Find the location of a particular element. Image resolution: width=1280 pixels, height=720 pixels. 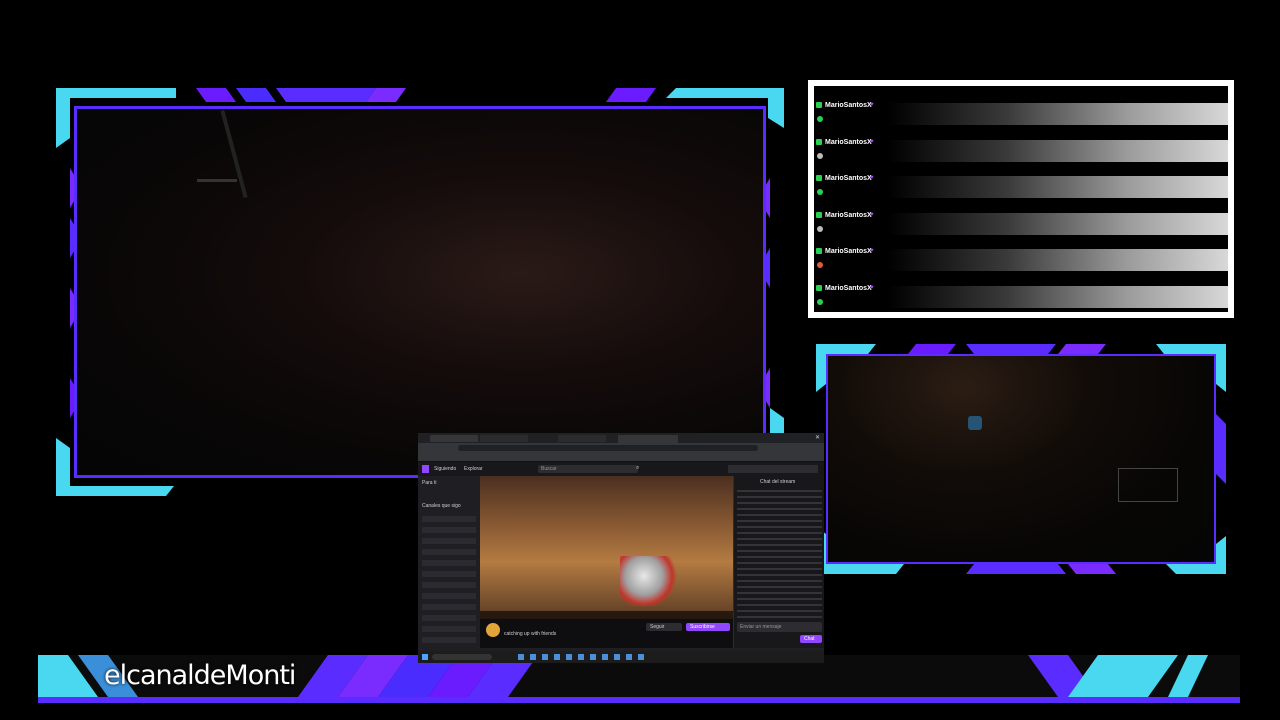

secondary-camera-frame is located at coordinates (1021, 459).